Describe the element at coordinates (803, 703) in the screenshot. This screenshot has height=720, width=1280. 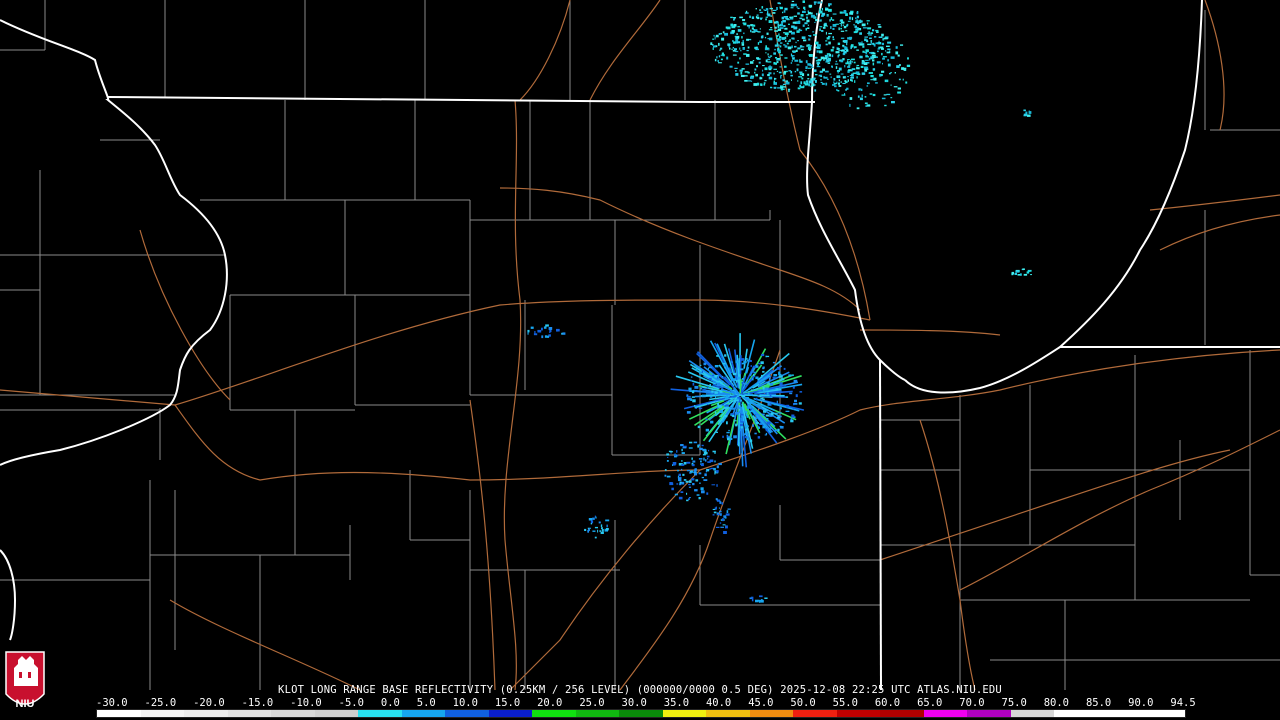
I see `scale-label: 50.0` at that location.